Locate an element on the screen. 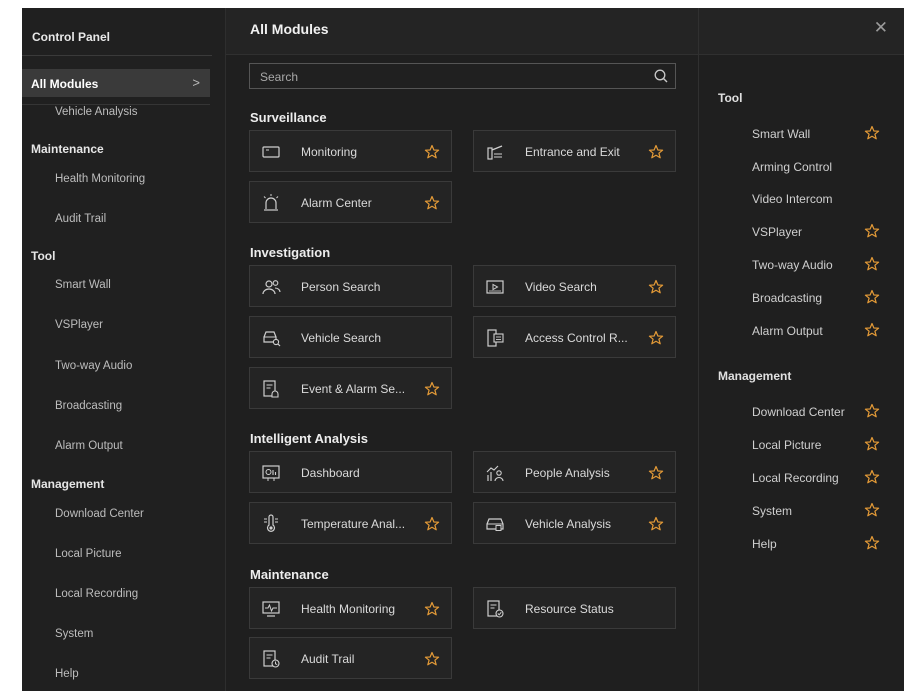 The height and width of the screenshot is (691, 904). sidebar-title: Control Panel is located at coordinates (71, 37).